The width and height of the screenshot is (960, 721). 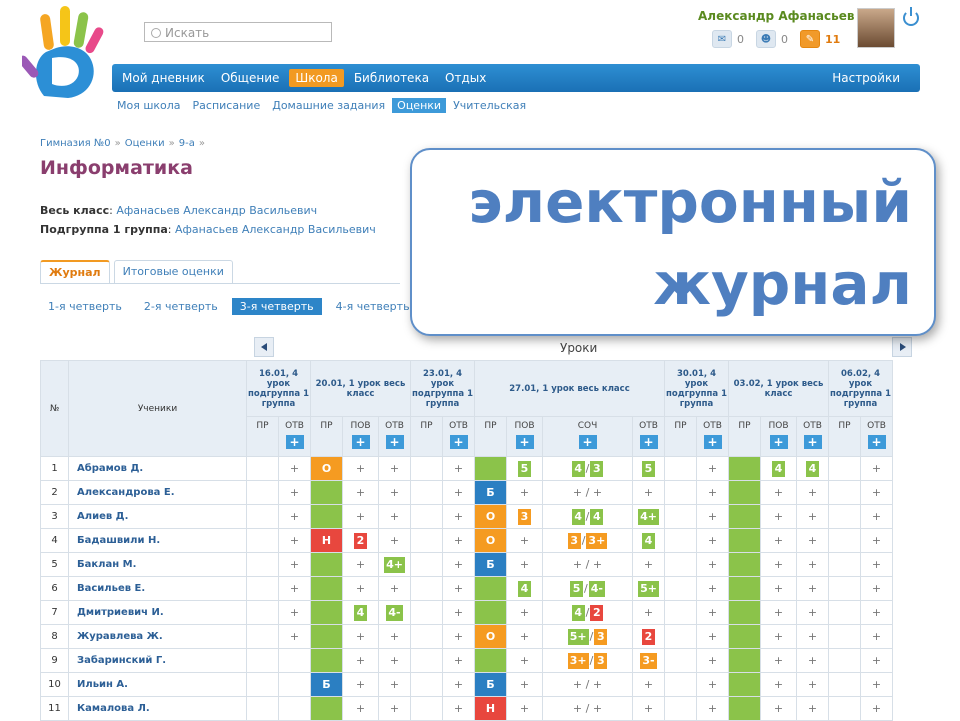 What do you see at coordinates (326, 684) in the screenshot?
I see `grade-cell: Б` at bounding box center [326, 684].